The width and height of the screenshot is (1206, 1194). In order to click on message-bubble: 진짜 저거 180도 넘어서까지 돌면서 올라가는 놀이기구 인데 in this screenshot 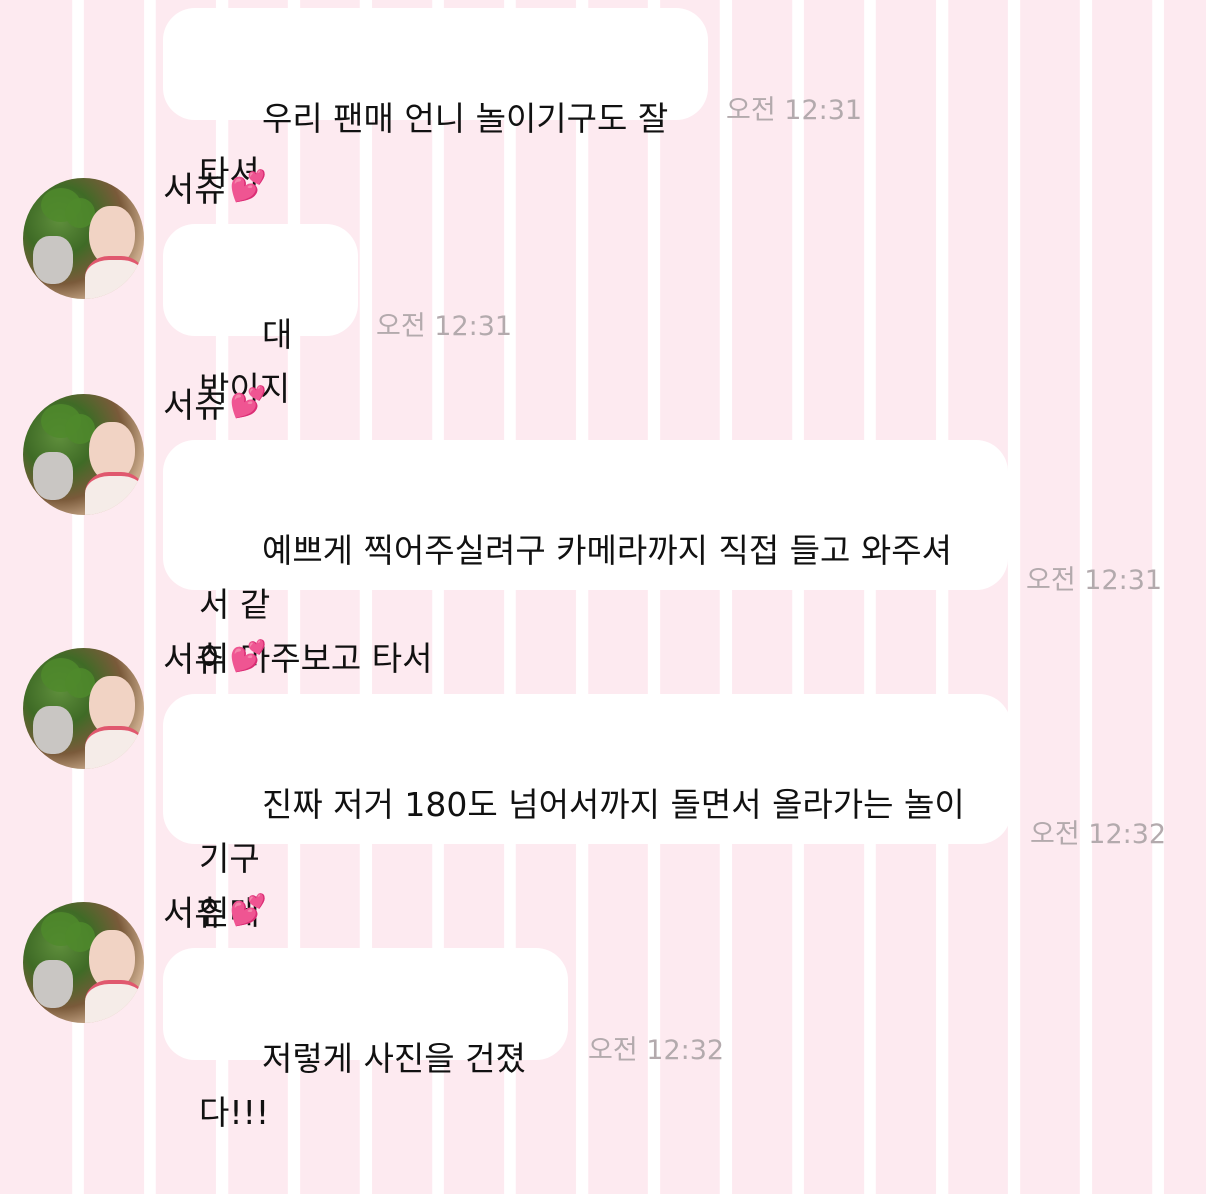, I will do `click(587, 813)`.